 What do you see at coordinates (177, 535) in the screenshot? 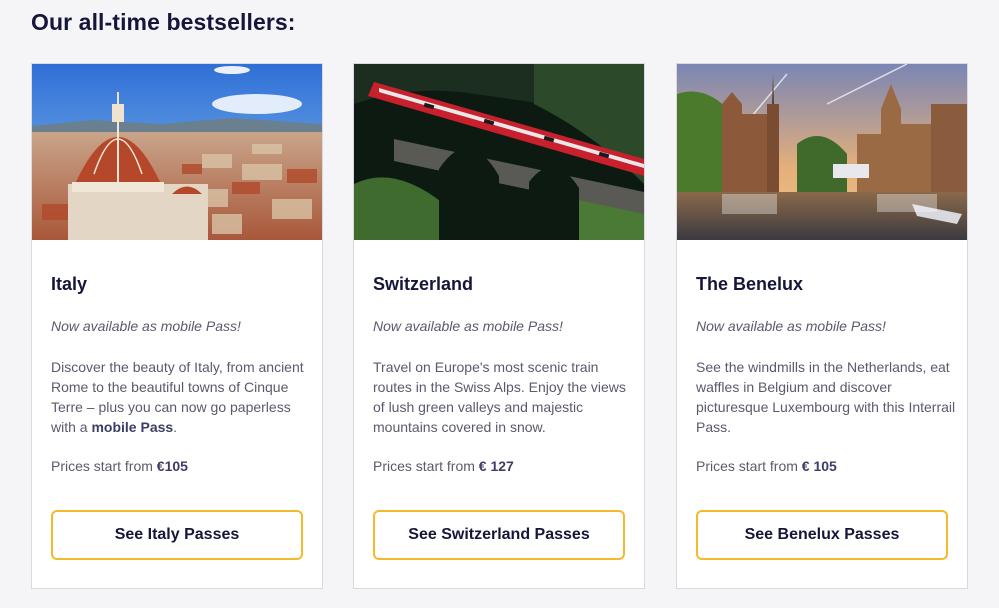
I see `see-italy-passes-button: See Italy Passes` at bounding box center [177, 535].